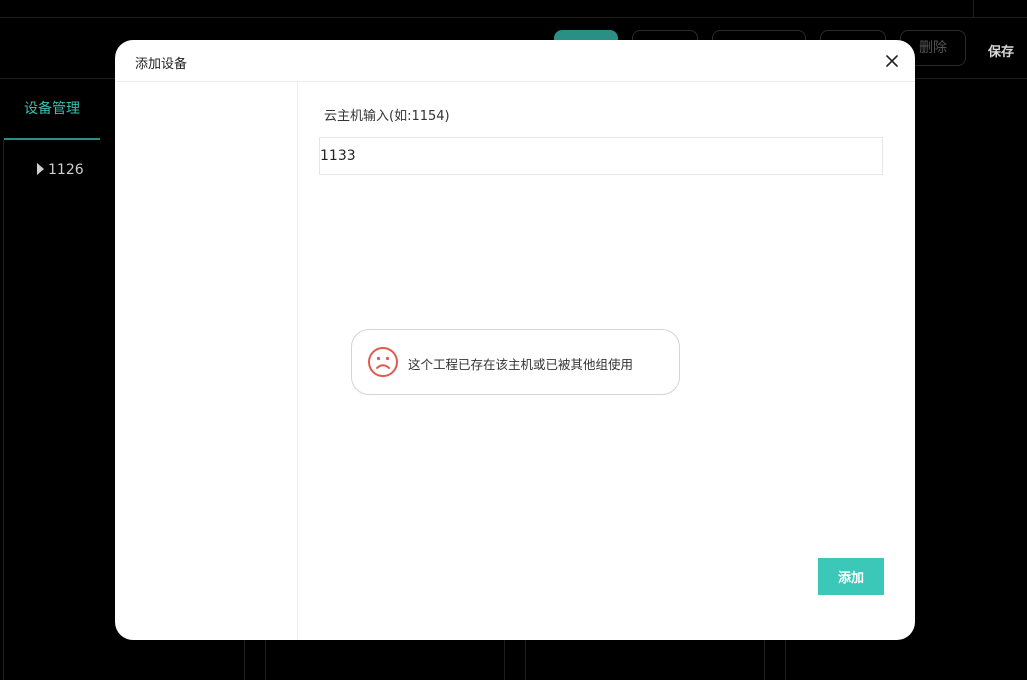 Image resolution: width=1027 pixels, height=680 pixels. I want to click on add-button: 添加, so click(851, 576).